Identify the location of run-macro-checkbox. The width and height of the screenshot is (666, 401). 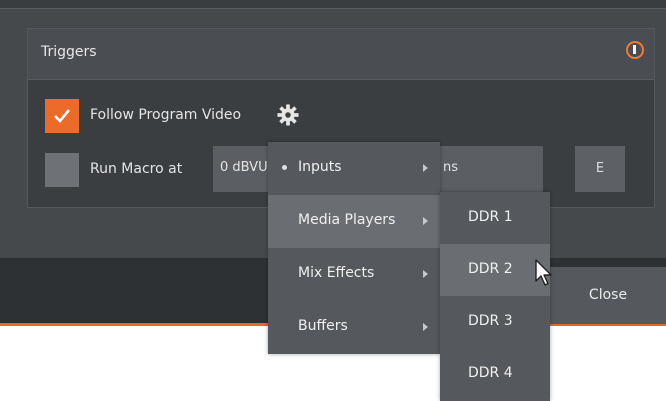
(62, 170).